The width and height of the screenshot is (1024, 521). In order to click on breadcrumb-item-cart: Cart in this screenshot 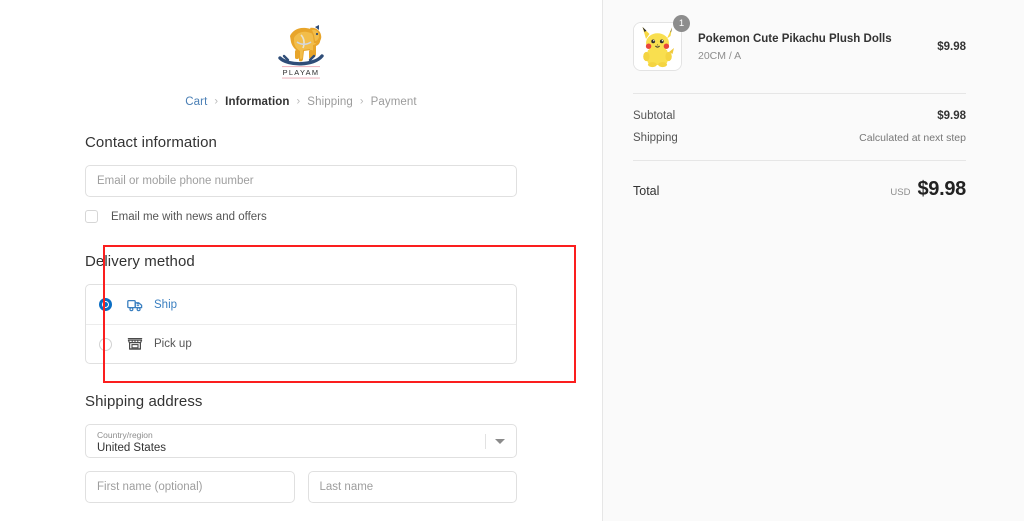, I will do `click(196, 102)`.